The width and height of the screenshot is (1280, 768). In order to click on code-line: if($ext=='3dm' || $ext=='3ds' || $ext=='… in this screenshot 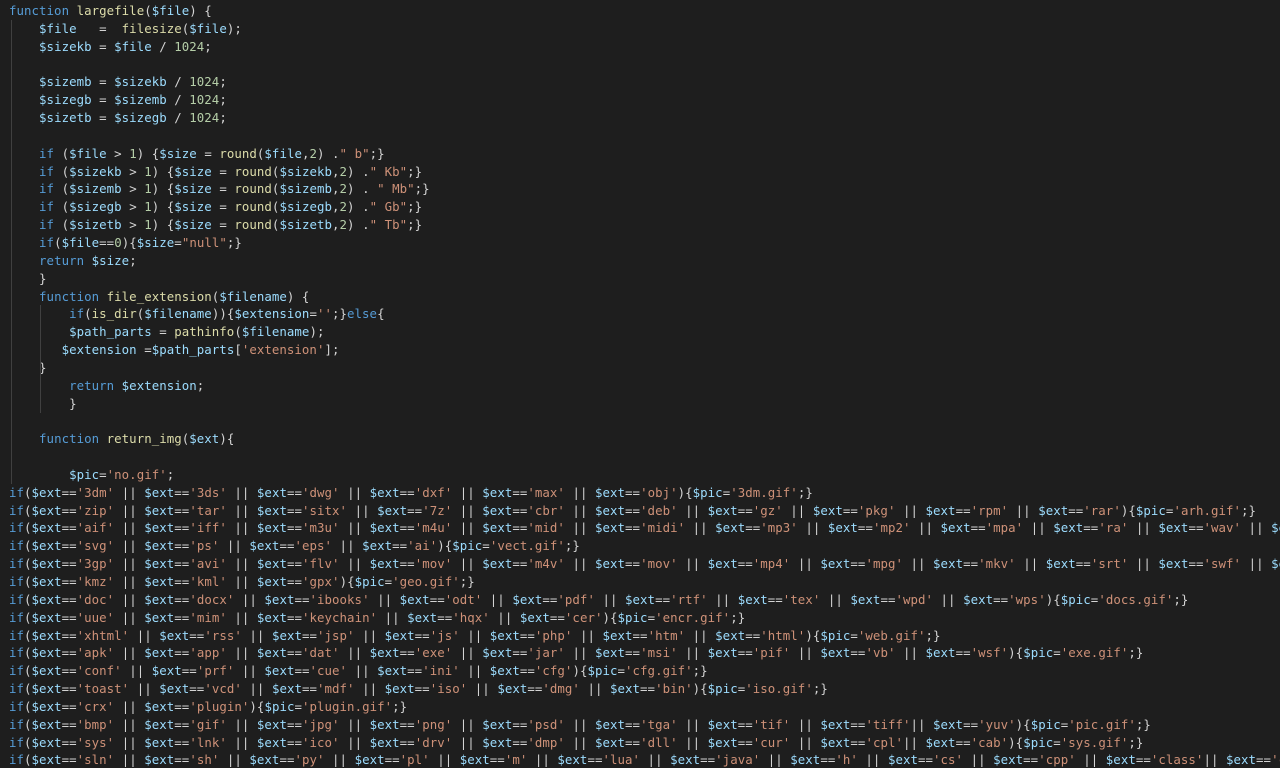, I will do `click(640, 493)`.